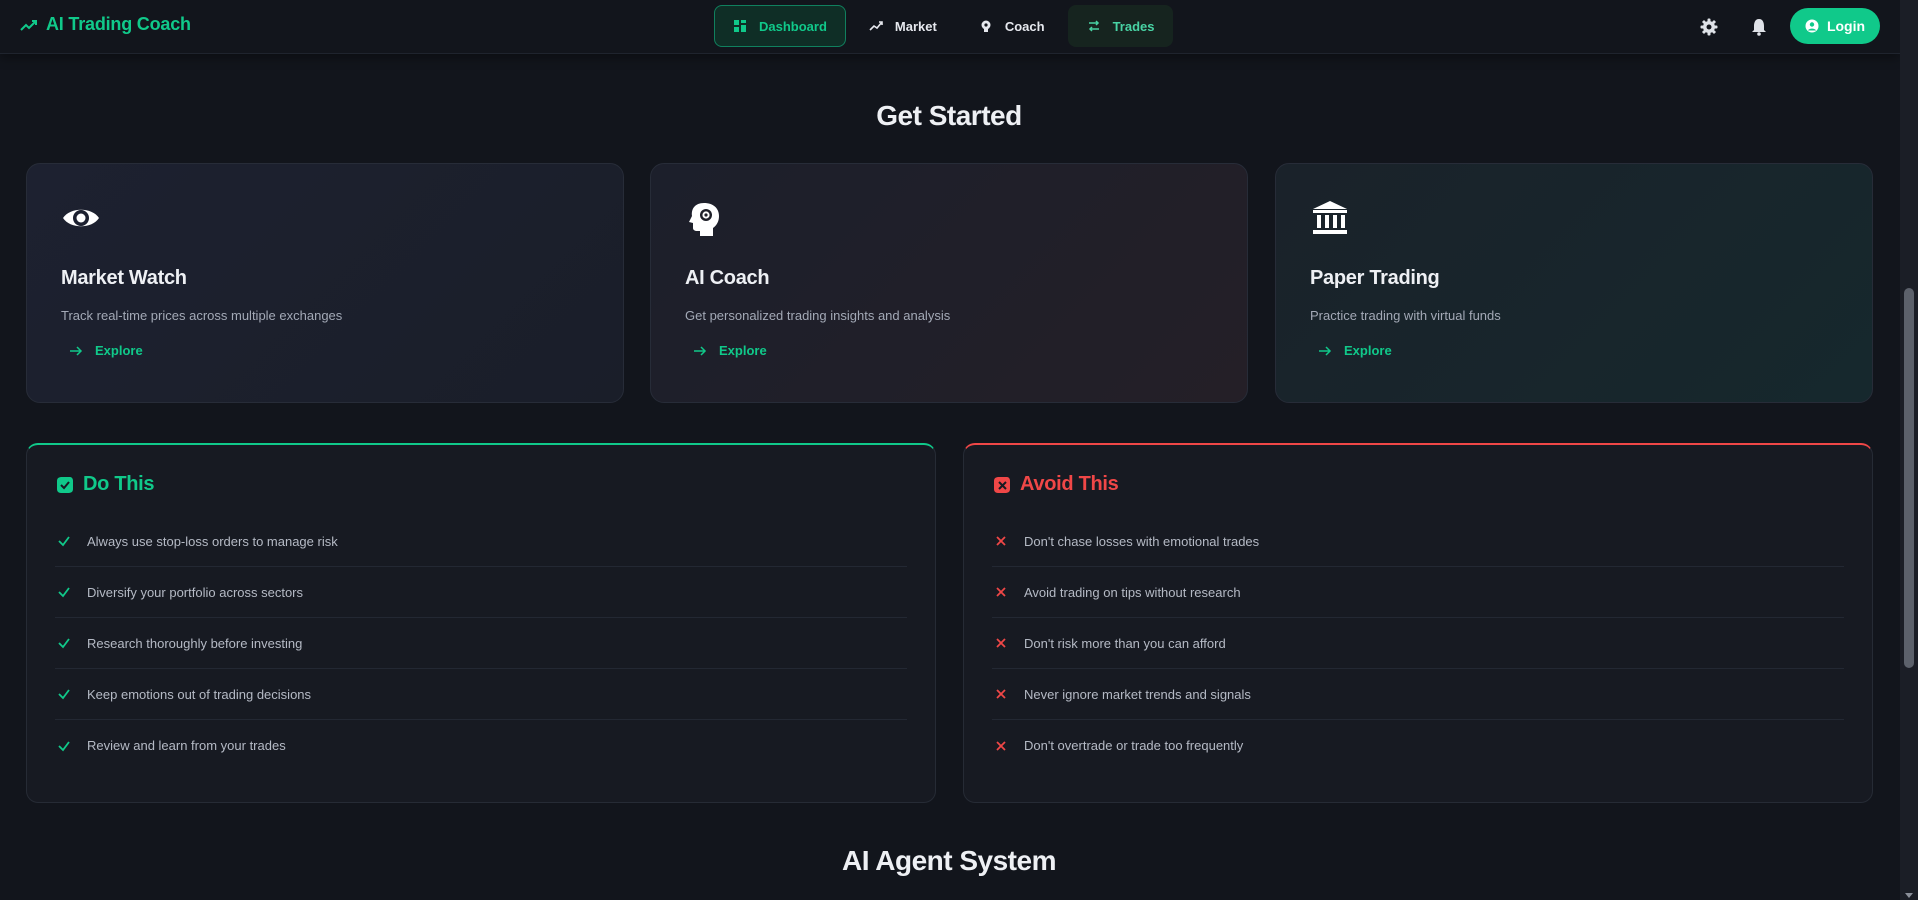 Image resolution: width=1918 pixels, height=900 pixels. What do you see at coordinates (1132, 592) in the screenshot?
I see `list-item-text: Avoid trading on tips without research` at bounding box center [1132, 592].